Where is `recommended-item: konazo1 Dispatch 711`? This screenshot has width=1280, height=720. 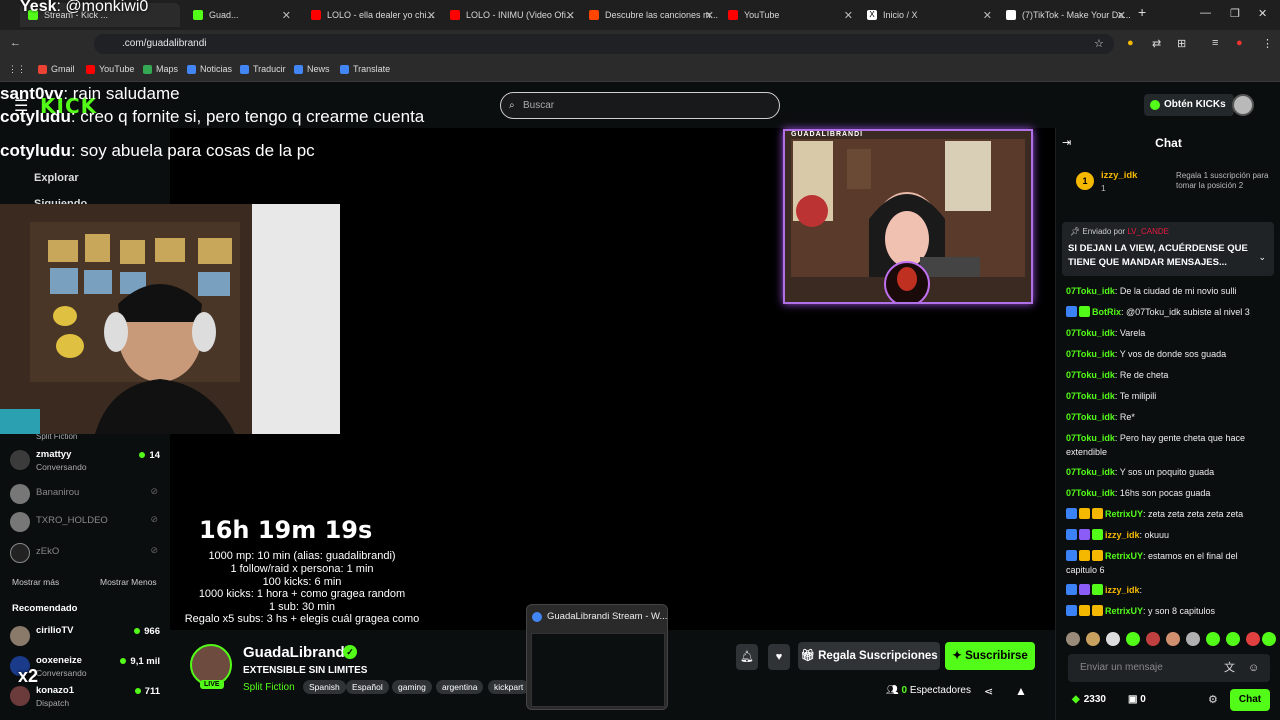
recommended-item: konazo1 Dispatch 711 is located at coordinates (85, 698).